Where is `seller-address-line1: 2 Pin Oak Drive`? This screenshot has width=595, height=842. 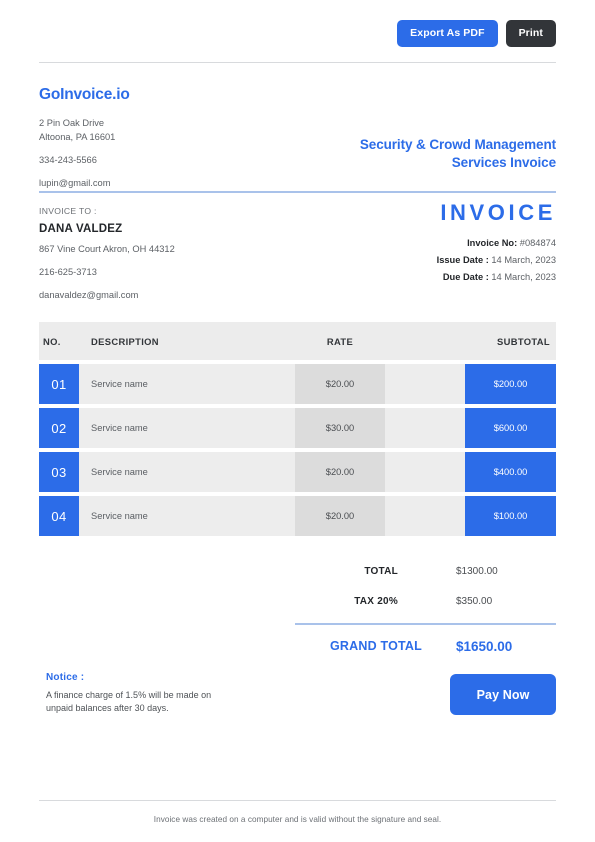 seller-address-line1: 2 Pin Oak Drive is located at coordinates (72, 123).